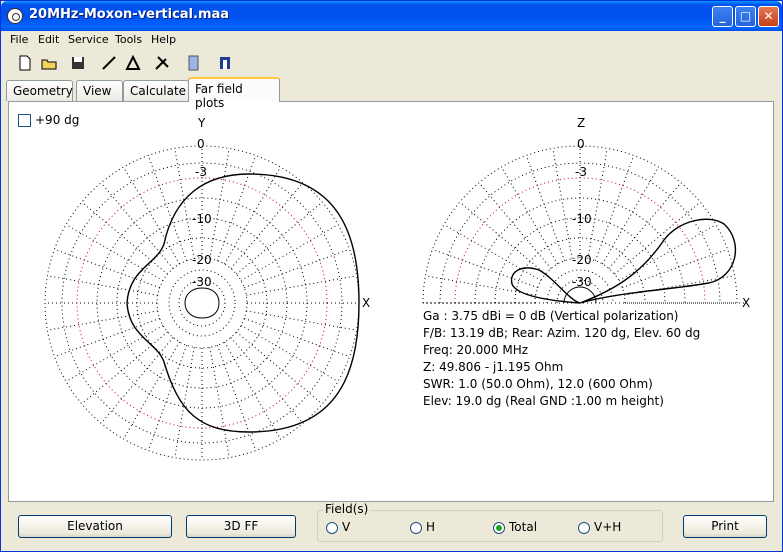 The width and height of the screenshot is (783, 552). What do you see at coordinates (156, 90) in the screenshot?
I see `tab-calculate: Calculate` at bounding box center [156, 90].